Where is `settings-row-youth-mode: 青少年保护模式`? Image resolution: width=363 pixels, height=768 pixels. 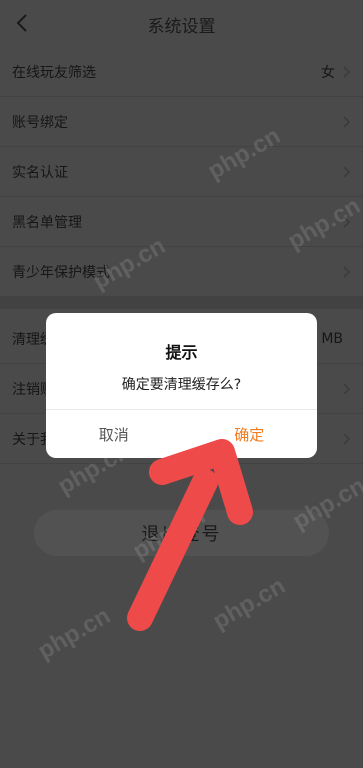
settings-row-youth-mode: 青少年保护模式 is located at coordinates (181, 272).